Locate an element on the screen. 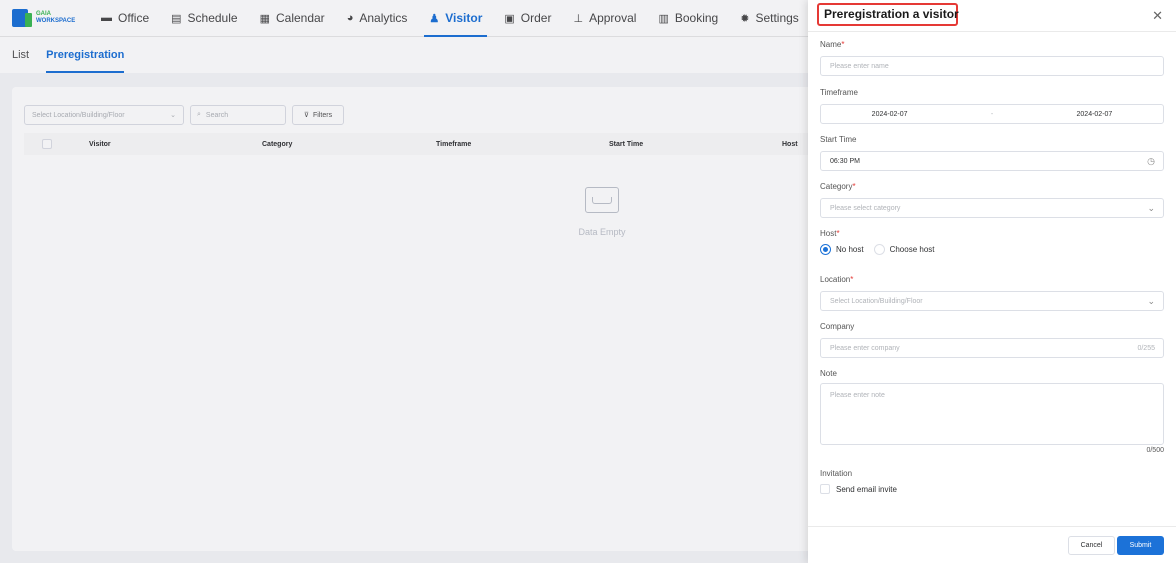 This screenshot has width=1176, height=563. category-field: Category* Please select category ⌄ is located at coordinates (992, 200).